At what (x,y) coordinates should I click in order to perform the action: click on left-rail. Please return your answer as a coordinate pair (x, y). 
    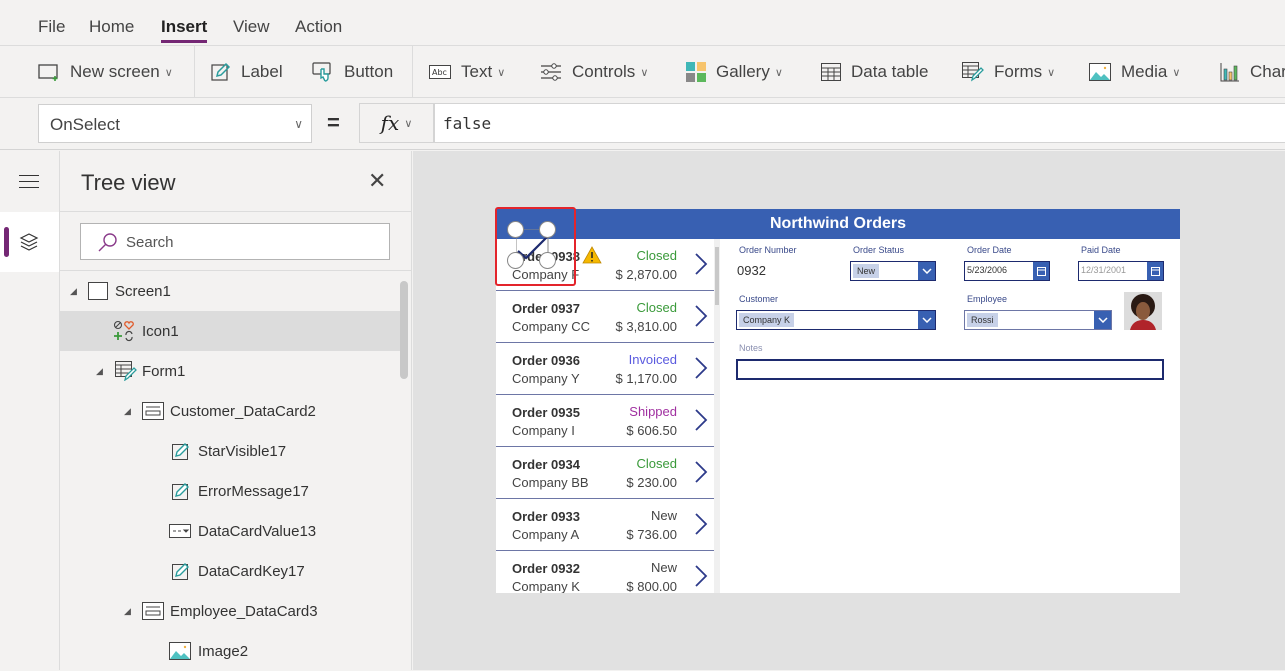
    Looking at the image, I should click on (30, 410).